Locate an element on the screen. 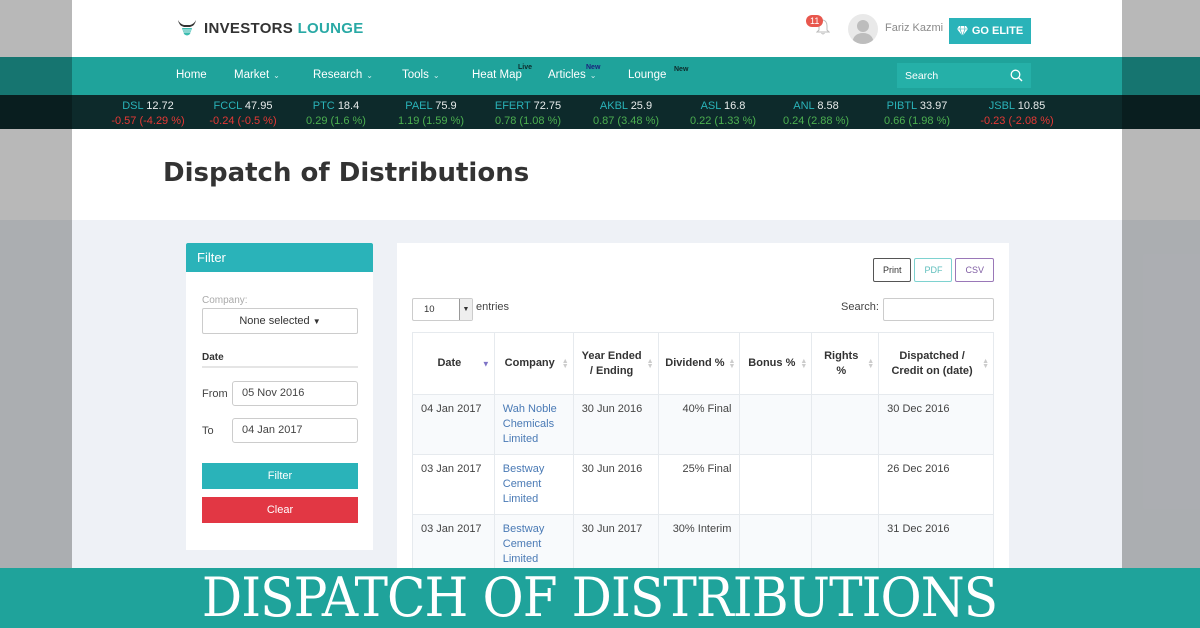 The image size is (1200, 628). caret-down-icon: ▼ is located at coordinates (316, 321).